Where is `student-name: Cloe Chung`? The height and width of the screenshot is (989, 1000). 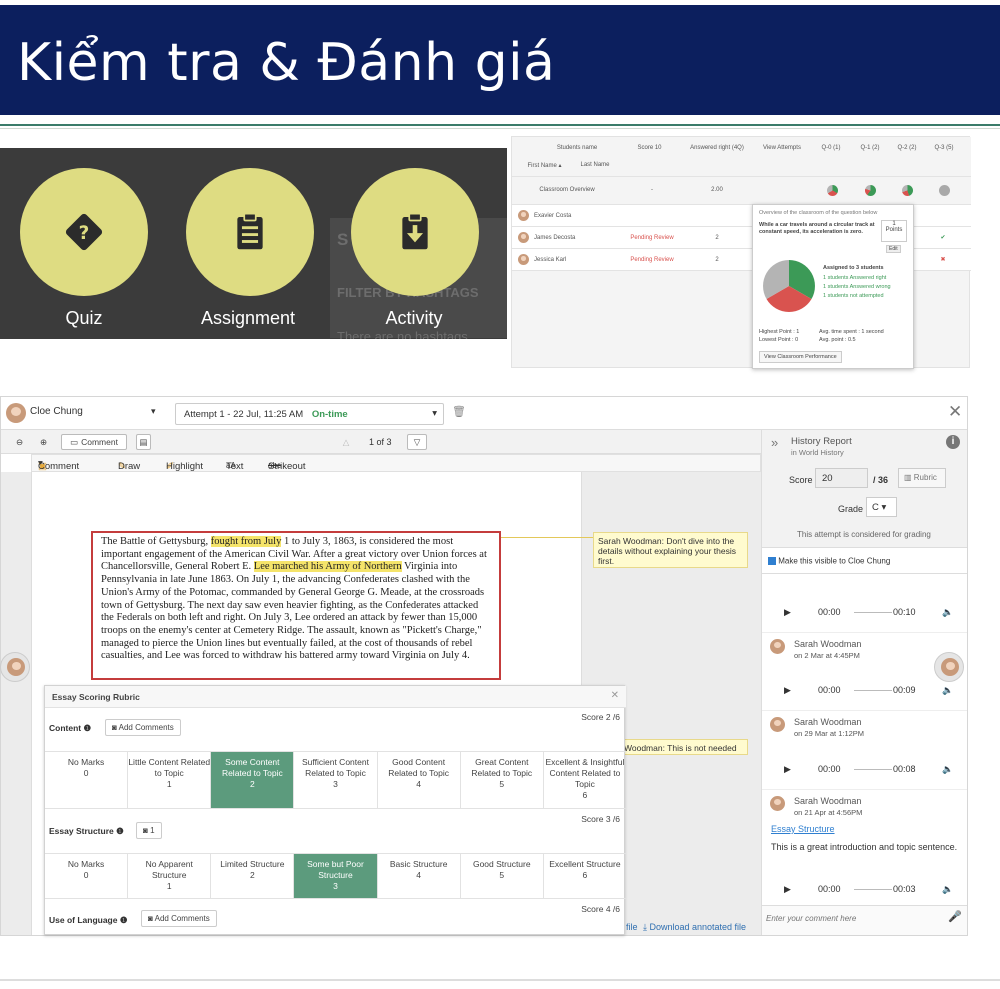 student-name: Cloe Chung is located at coordinates (56, 411).